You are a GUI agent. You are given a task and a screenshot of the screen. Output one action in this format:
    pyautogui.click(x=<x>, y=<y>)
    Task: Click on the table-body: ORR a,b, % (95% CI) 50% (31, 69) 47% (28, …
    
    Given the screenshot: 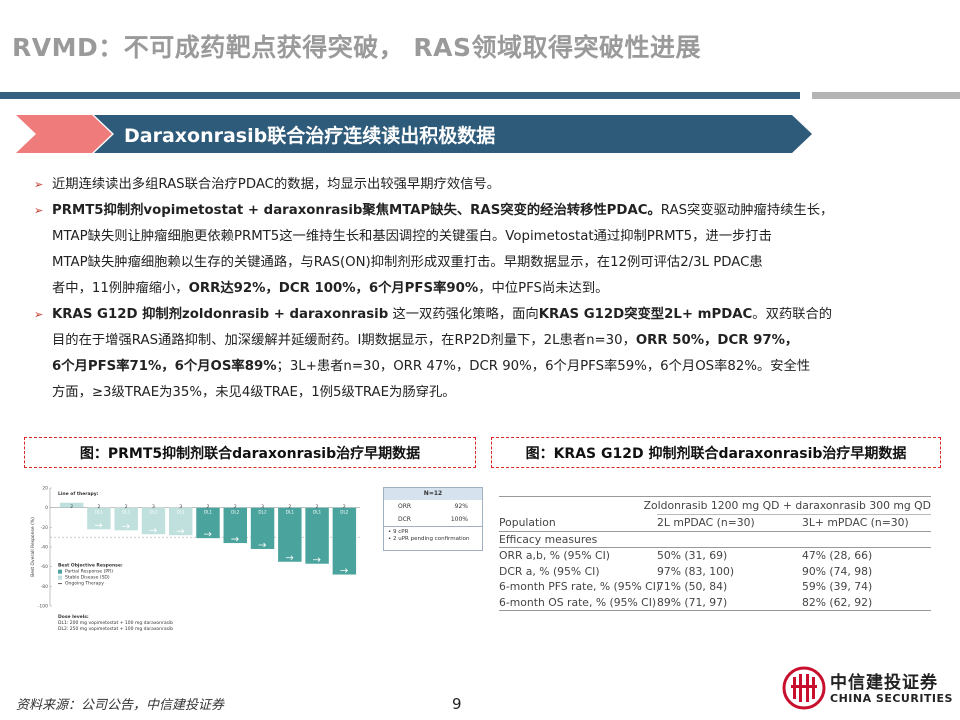 What is the action you would take?
    pyautogui.click(x=715, y=579)
    